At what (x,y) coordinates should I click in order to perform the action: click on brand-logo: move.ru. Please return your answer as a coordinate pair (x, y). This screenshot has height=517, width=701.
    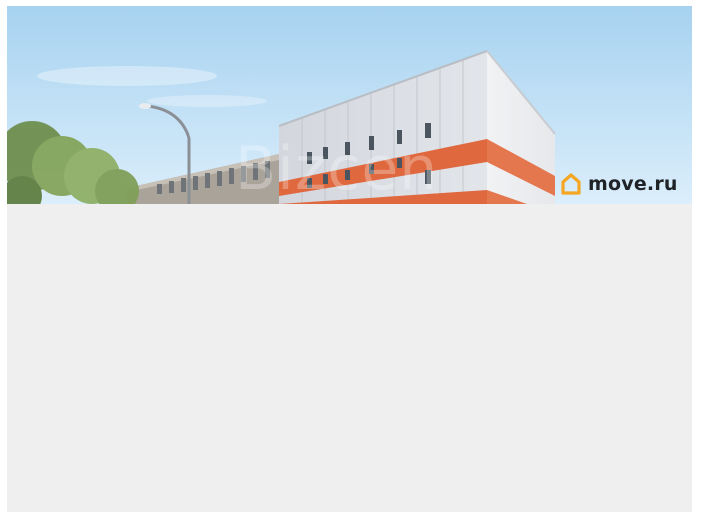
    Looking at the image, I should click on (619, 184).